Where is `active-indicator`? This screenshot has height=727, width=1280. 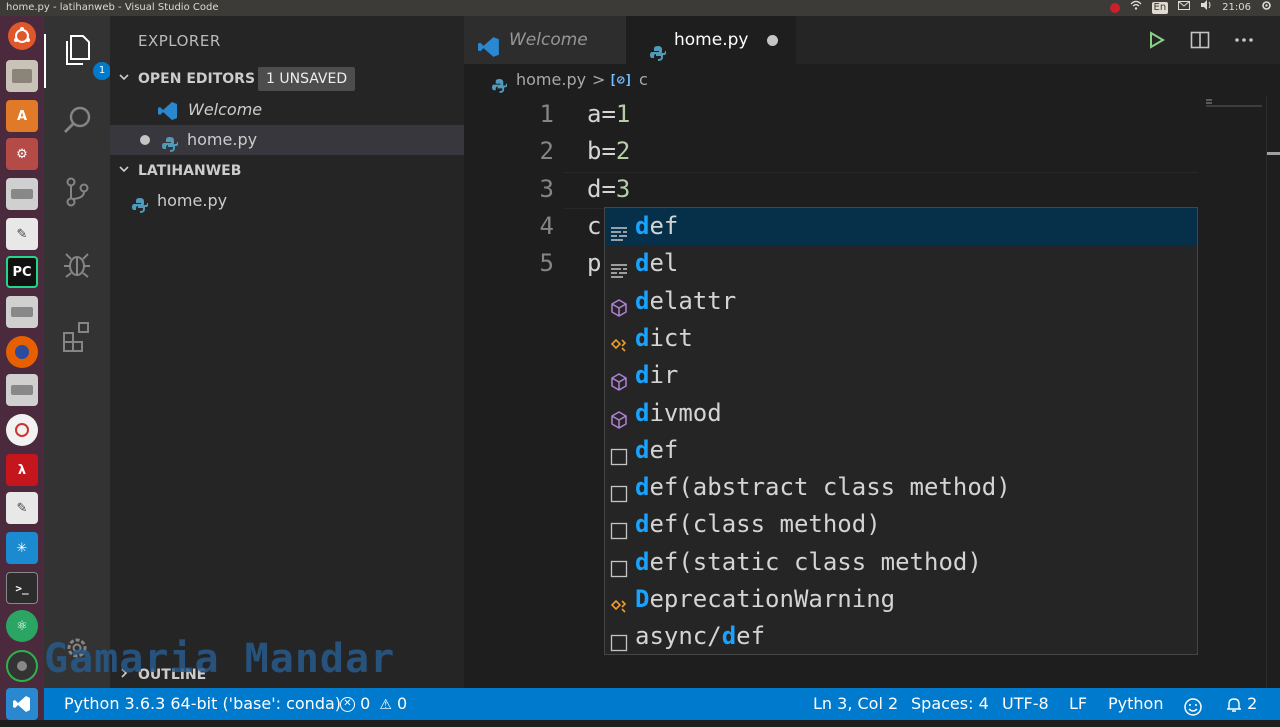
active-indicator is located at coordinates (45, 61).